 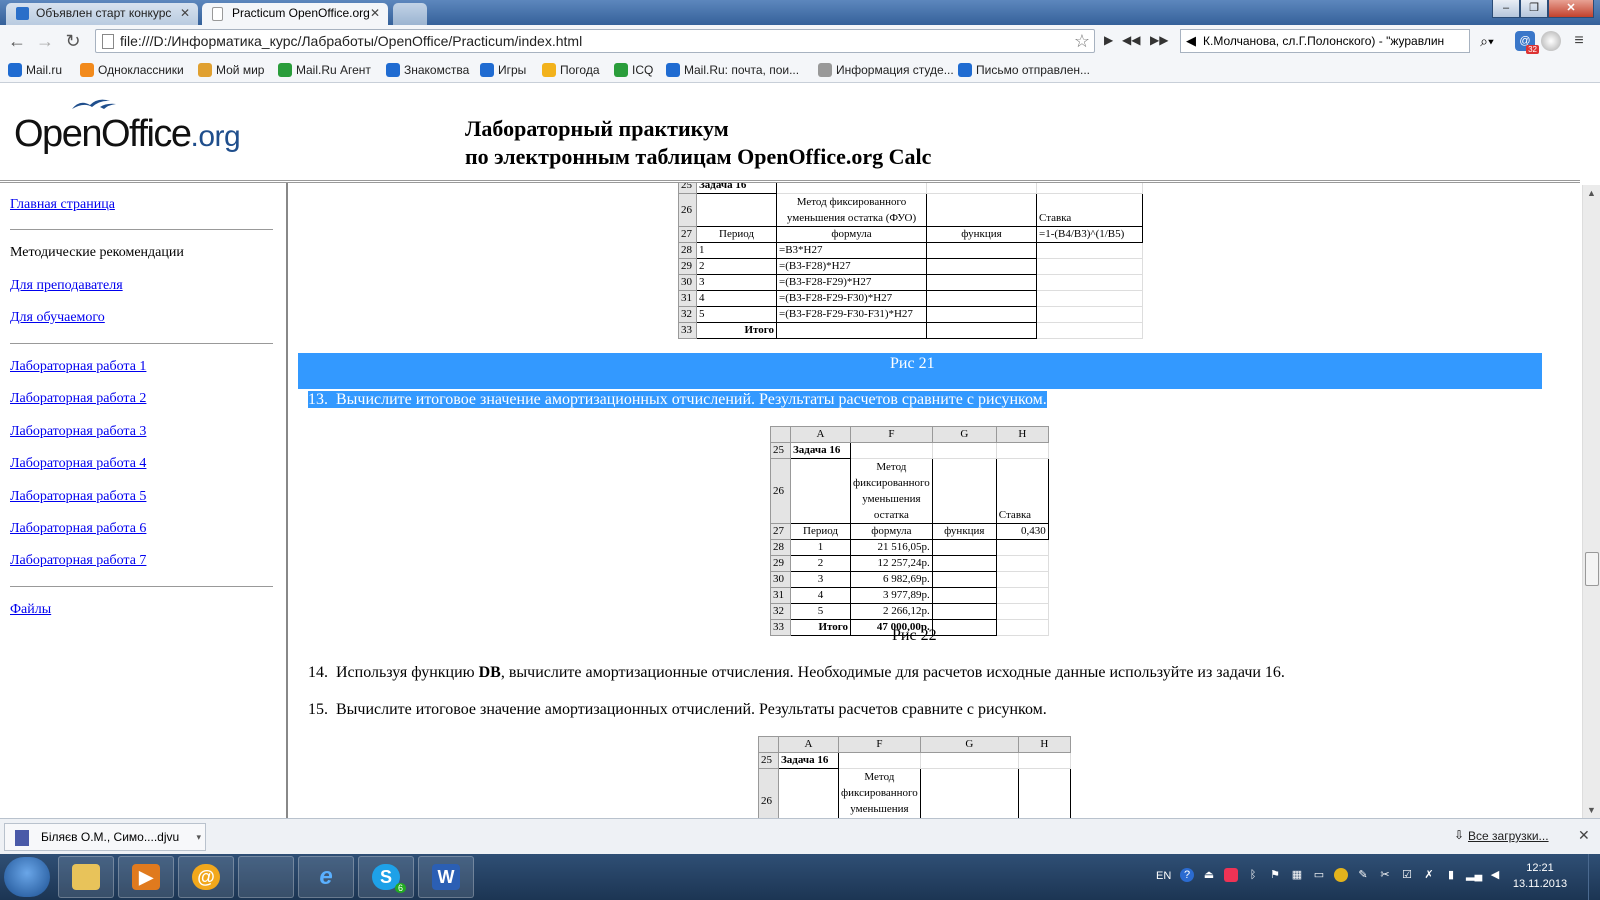 I want to click on play-icon: ▶, so click(x=1108, y=40).